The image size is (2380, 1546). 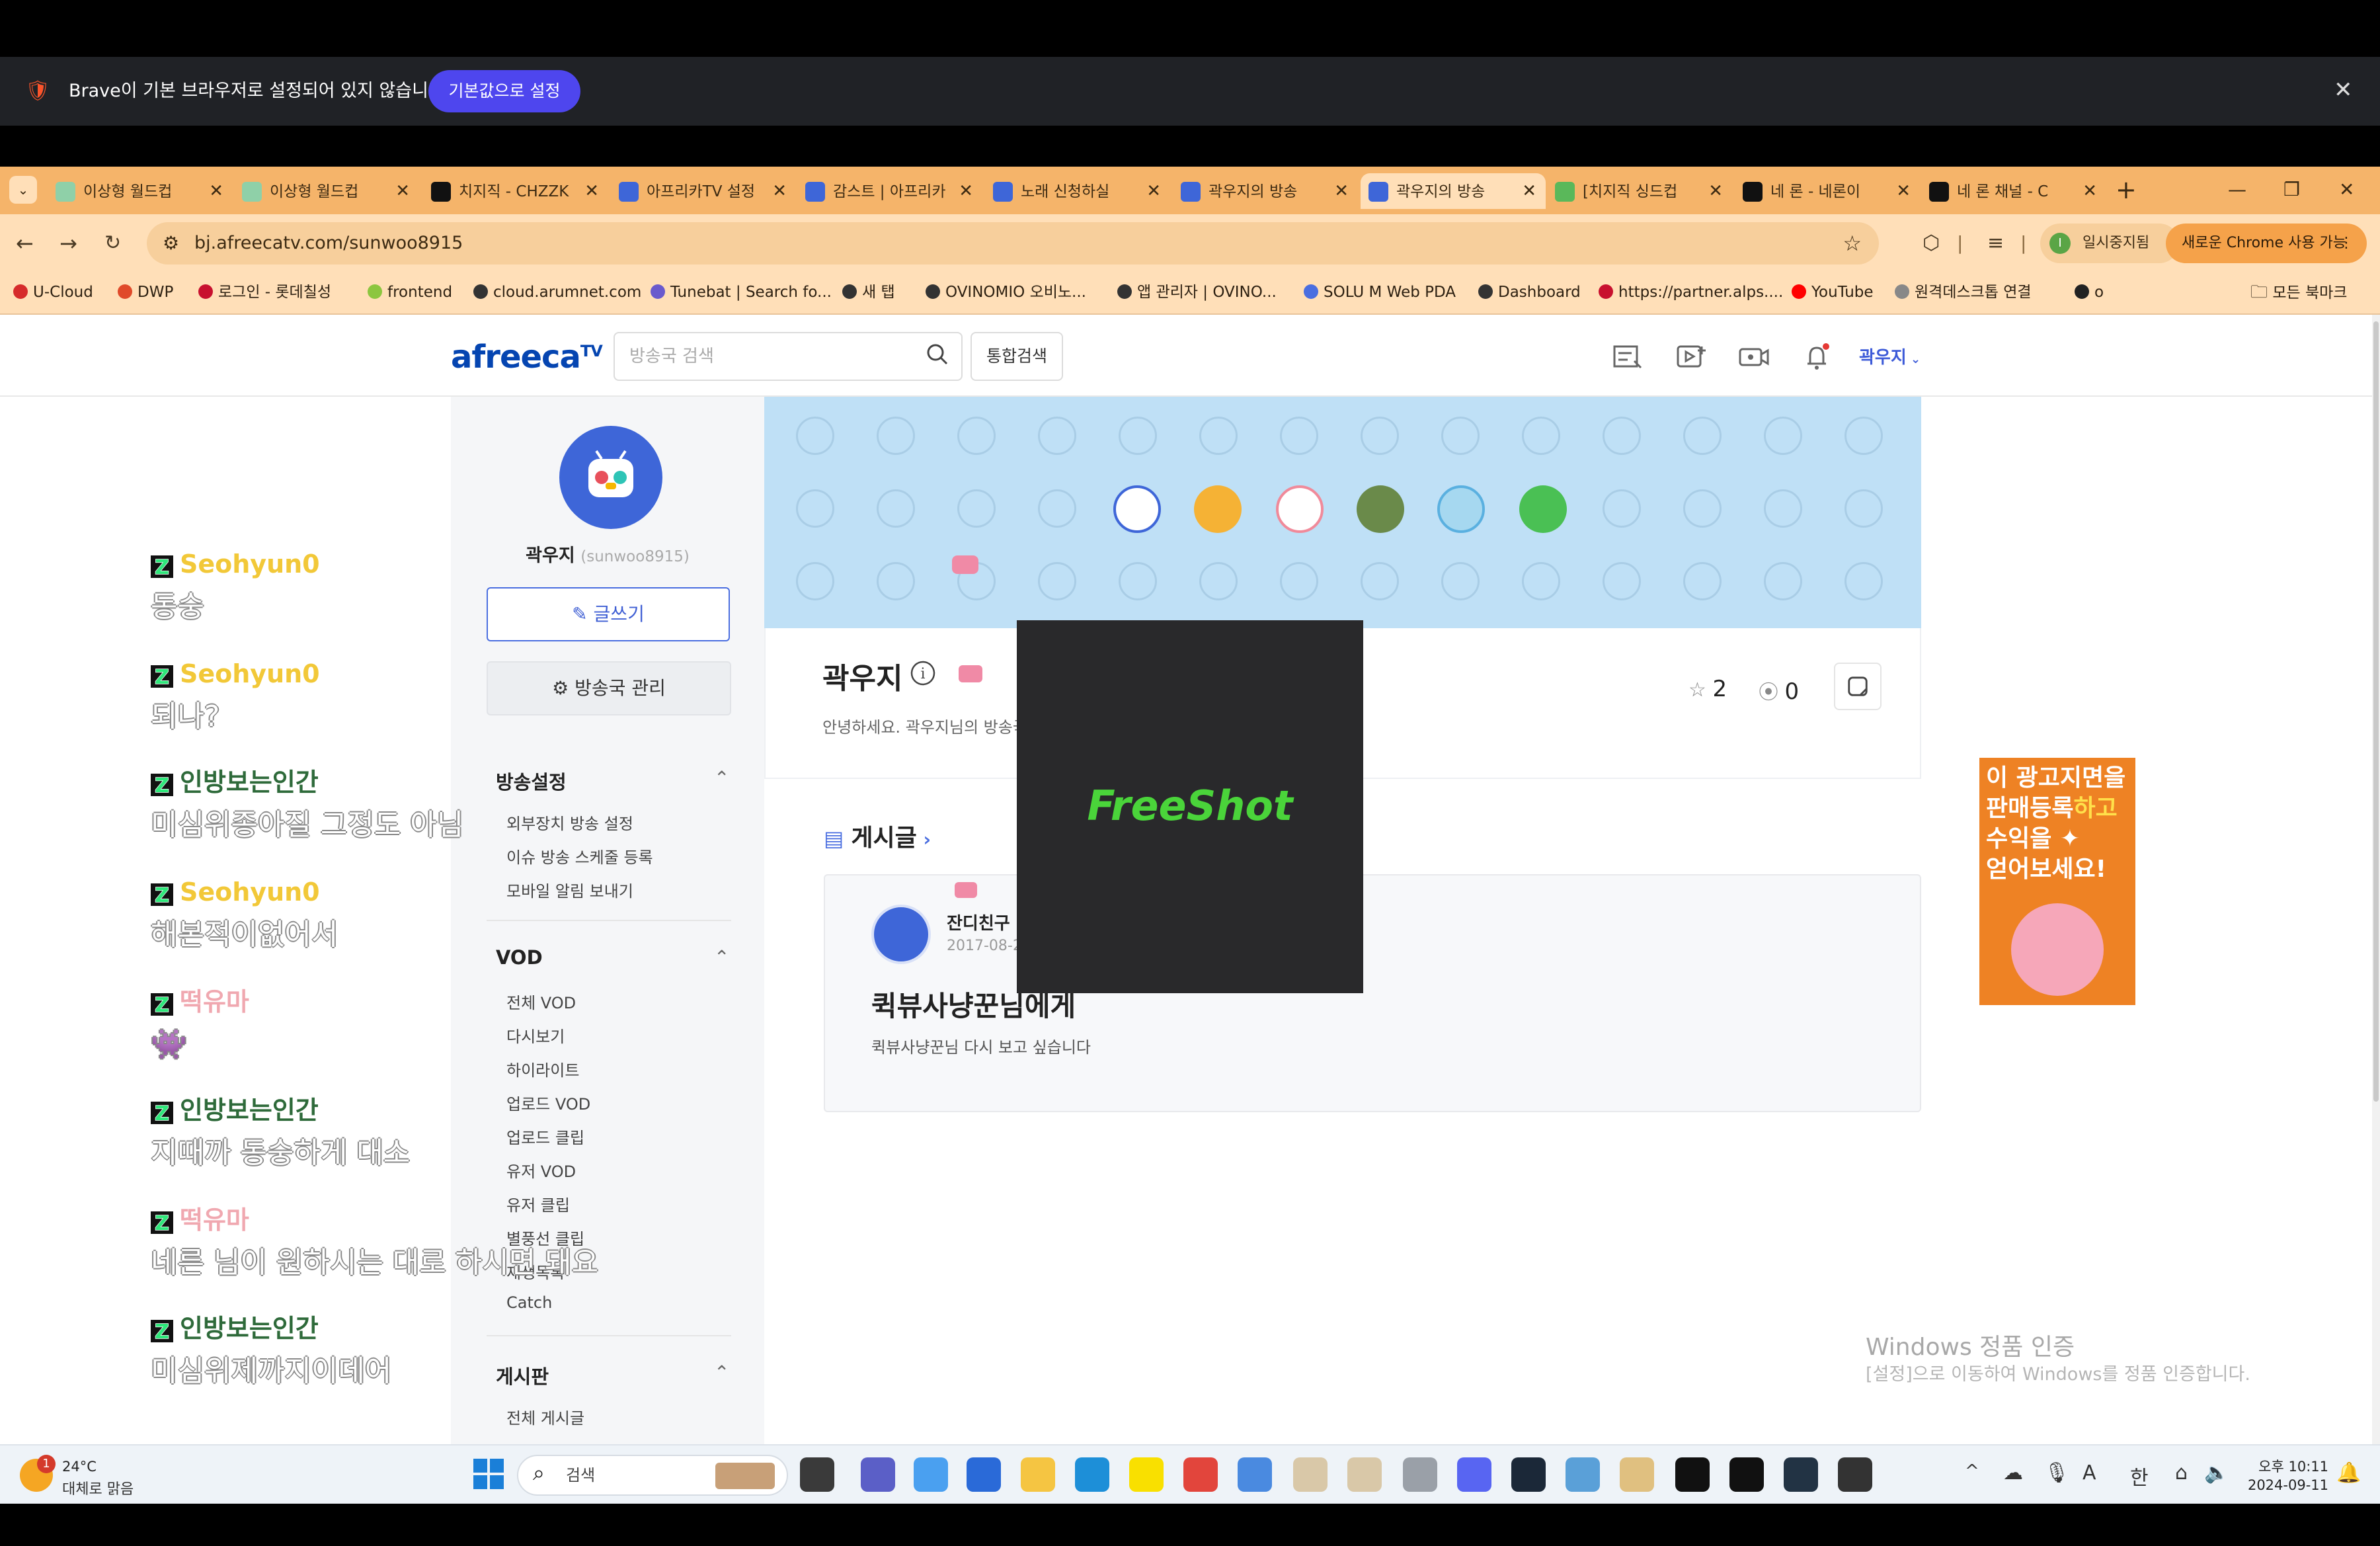 What do you see at coordinates (1038, 1474) in the screenshot?
I see `folder-icon` at bounding box center [1038, 1474].